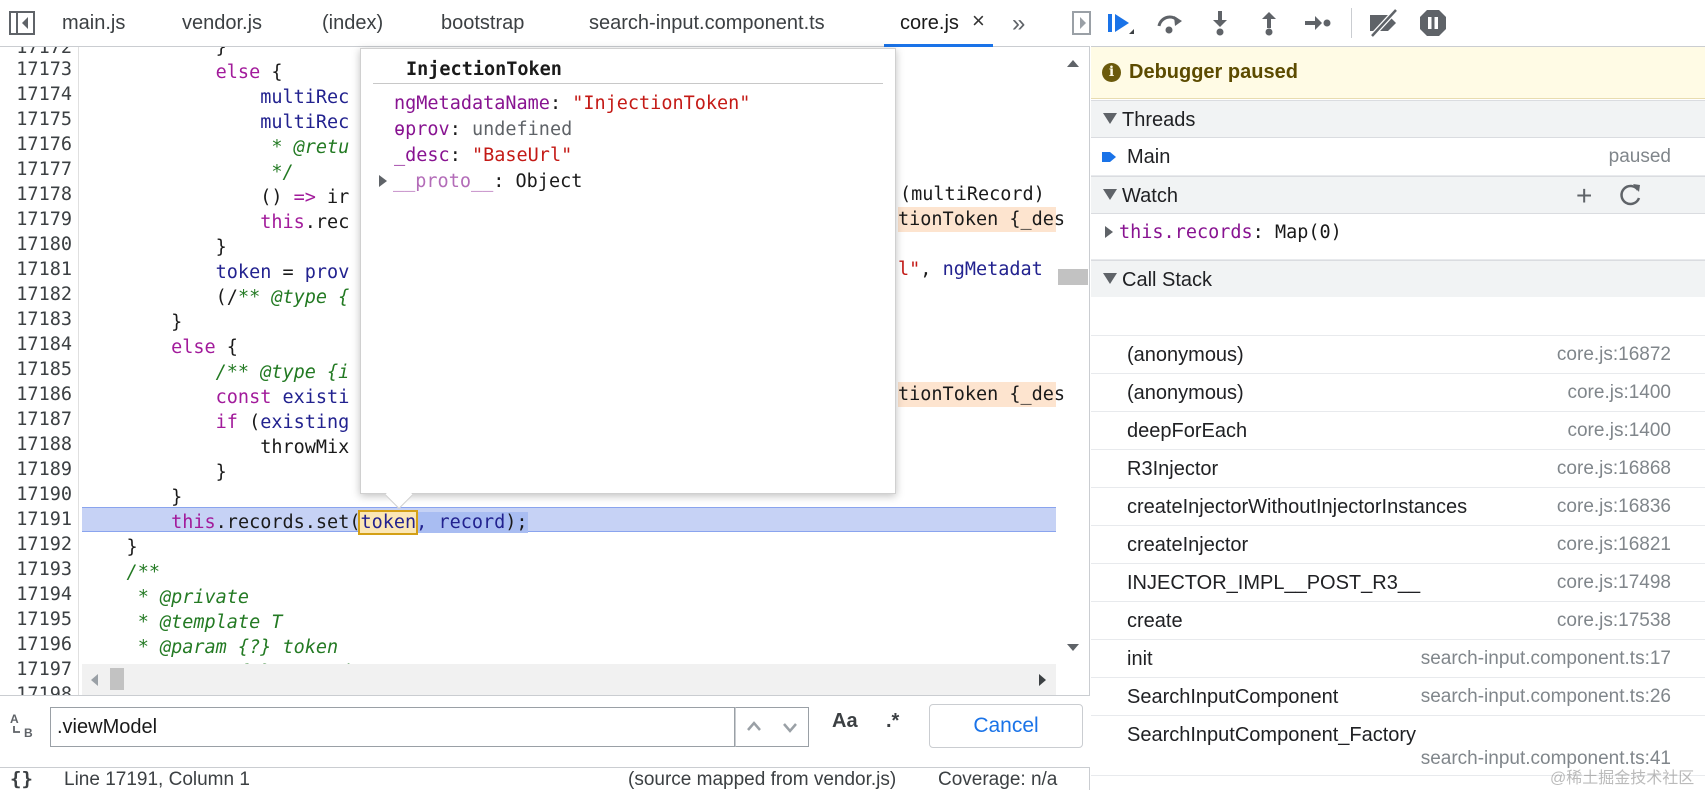  Describe the element at coordinates (998, 779) in the screenshot. I see `coverage-status: Coverage: n/a` at that location.